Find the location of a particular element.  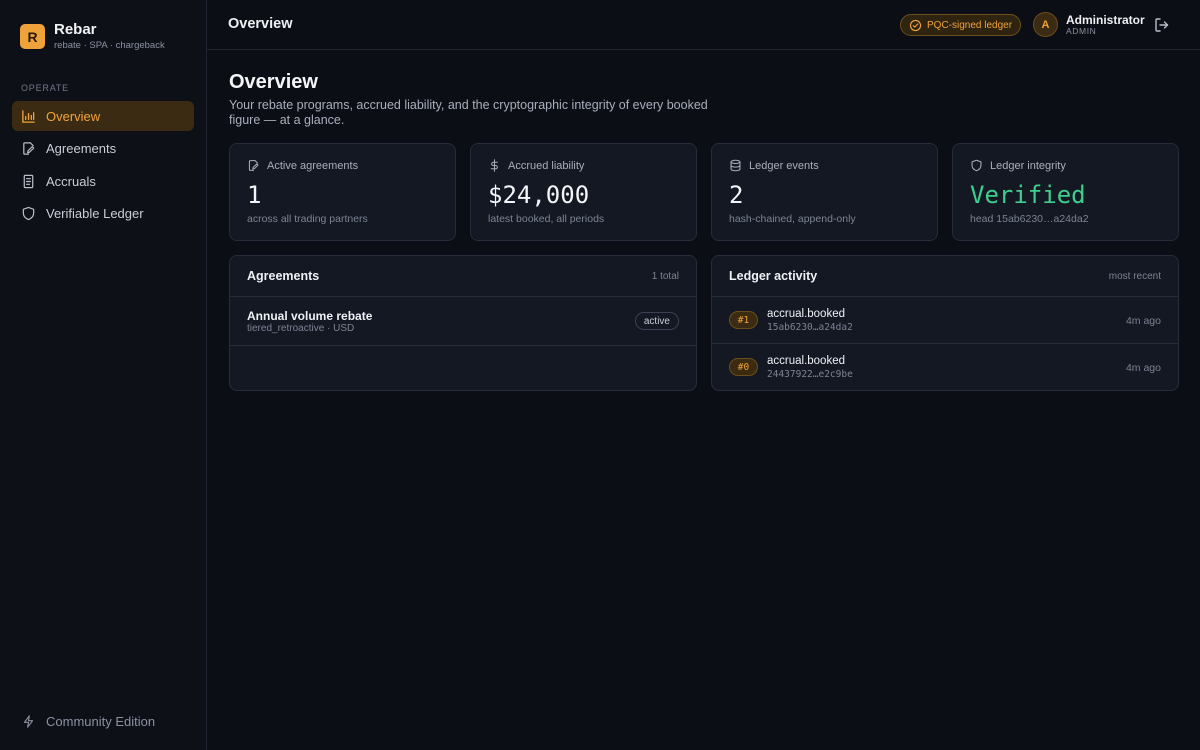

edition-label: Community Edition is located at coordinates (88, 721).